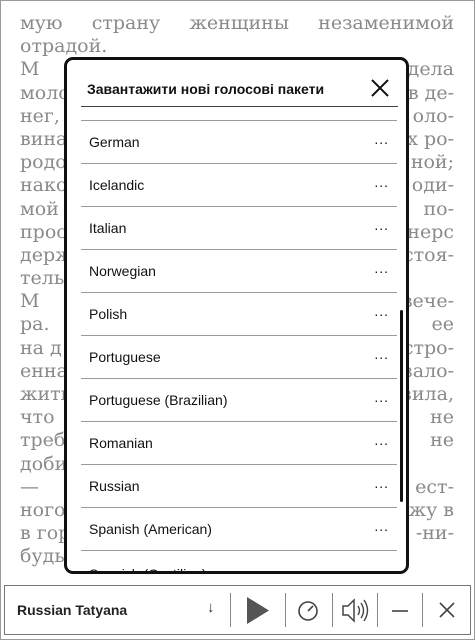 The image size is (475, 640). What do you see at coordinates (29, 486) in the screenshot?
I see `book-word: —` at bounding box center [29, 486].